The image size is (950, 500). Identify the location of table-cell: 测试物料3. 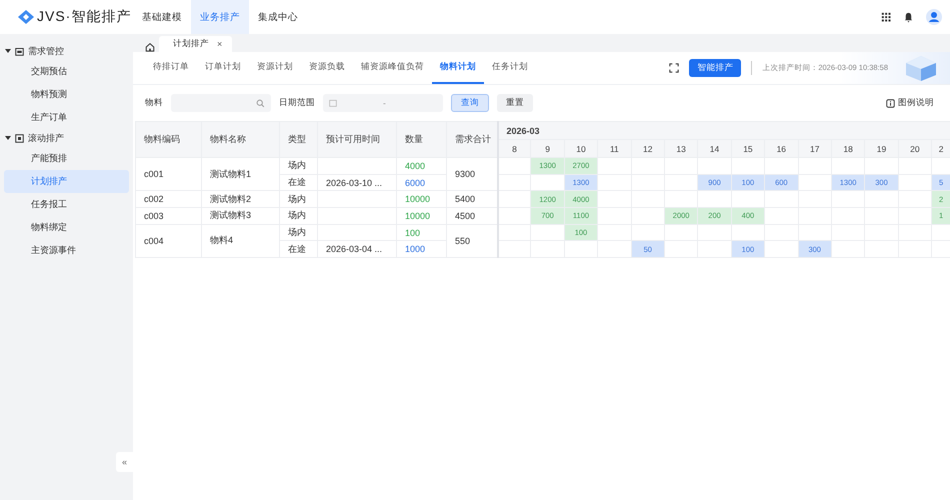
(241, 216).